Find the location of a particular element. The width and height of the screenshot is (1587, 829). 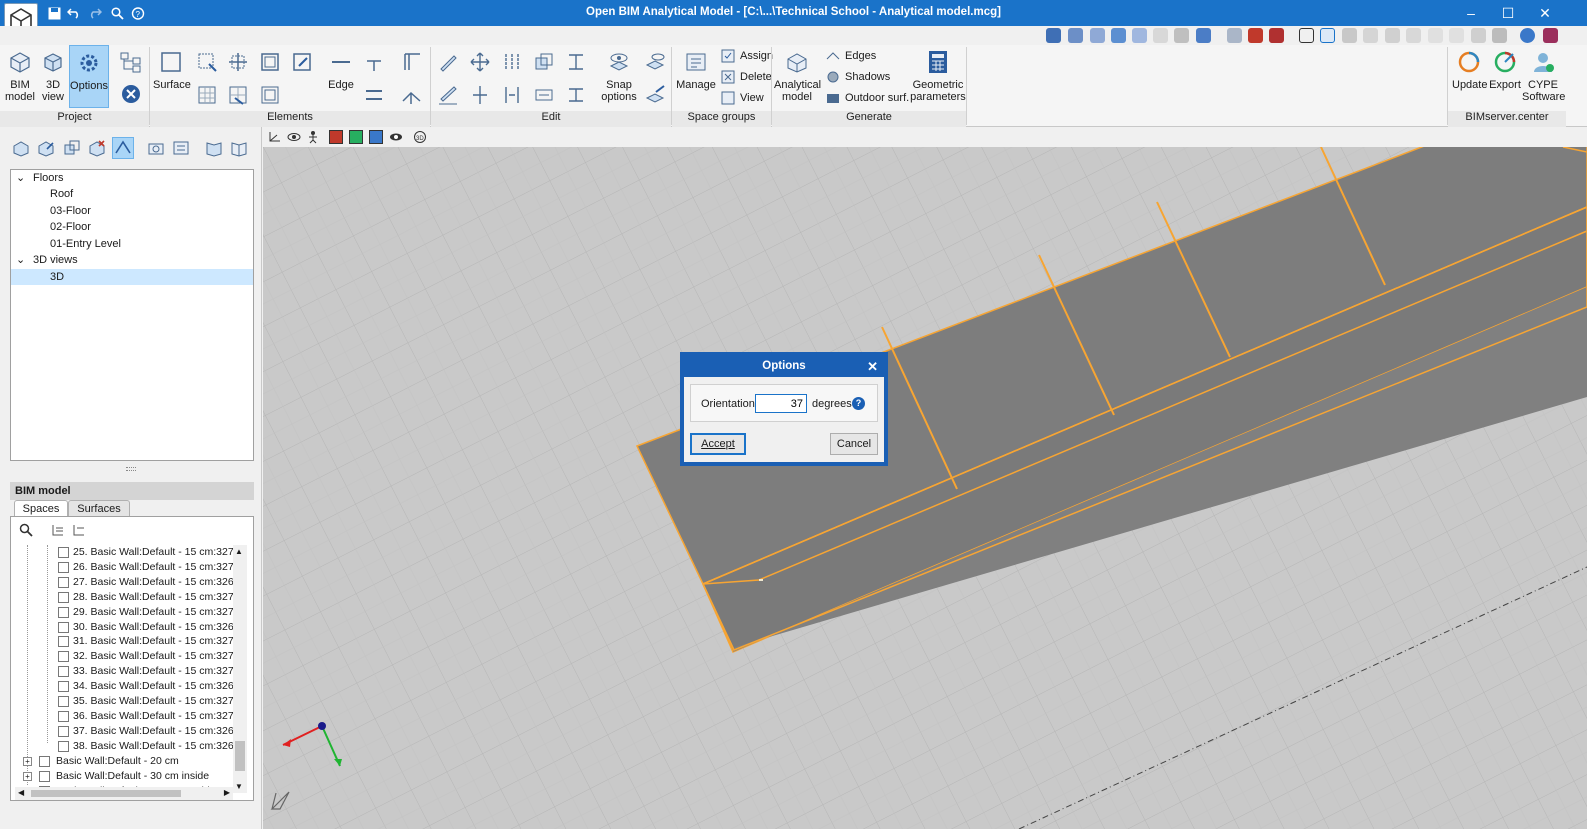

close-icon: ✕ is located at coordinates (872, 366).